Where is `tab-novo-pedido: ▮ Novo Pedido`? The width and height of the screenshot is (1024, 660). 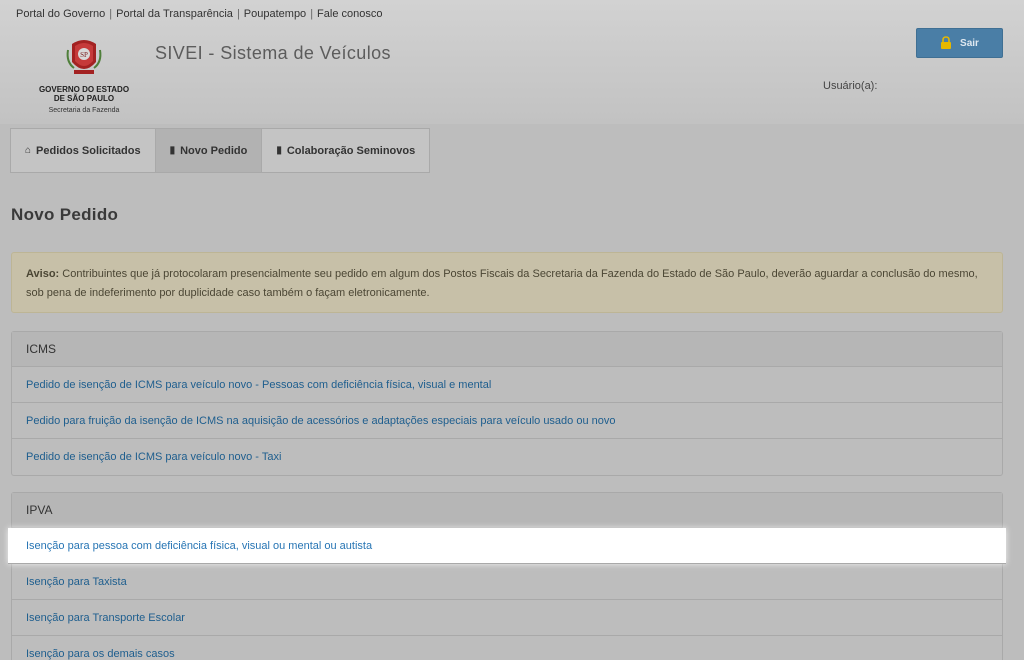
tab-novo-pedido: ▮ Novo Pedido is located at coordinates (209, 150).